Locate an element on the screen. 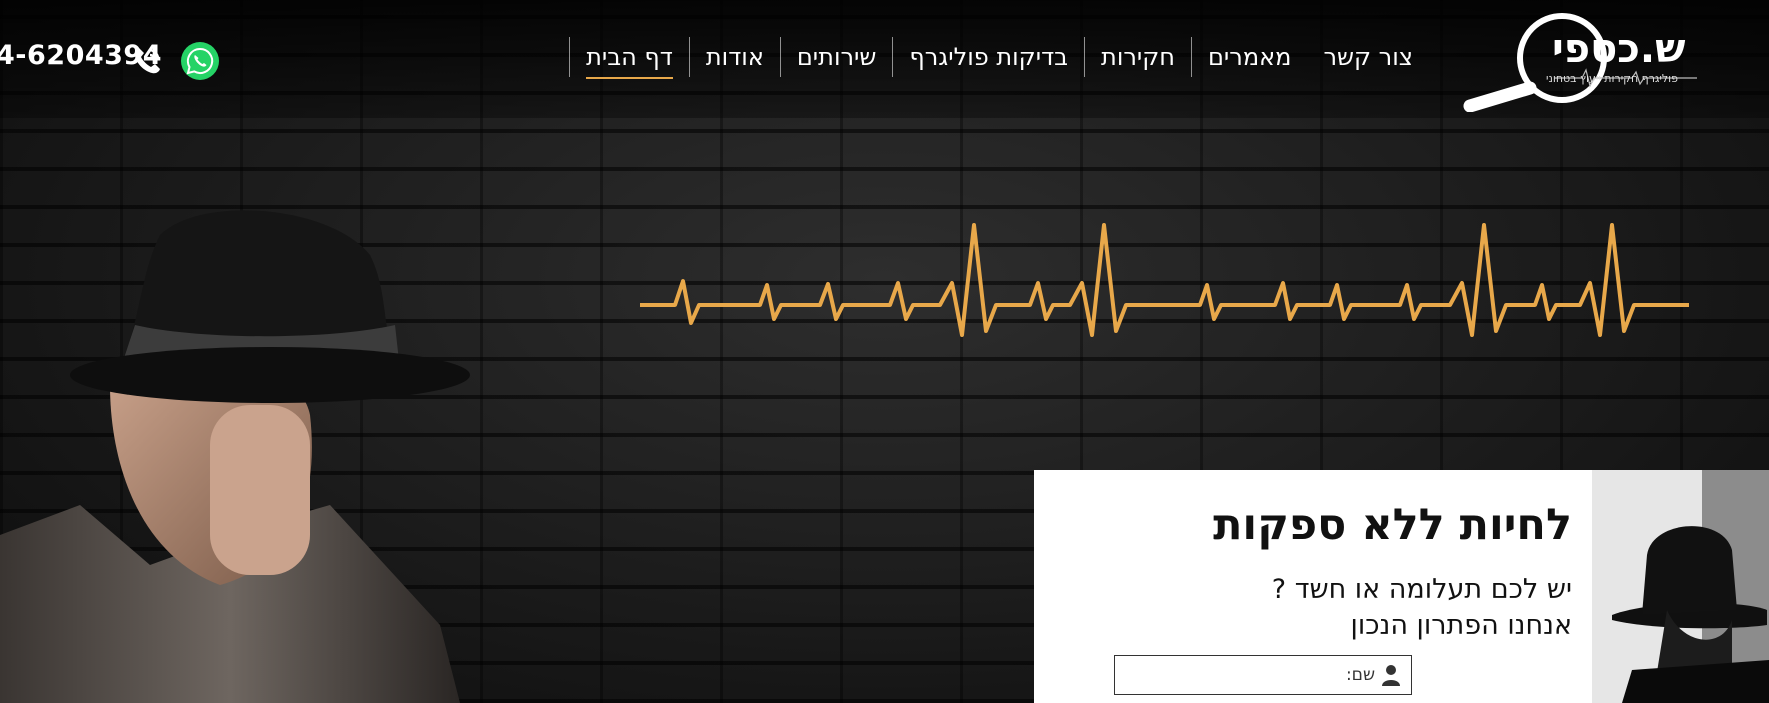 This screenshot has width=1769, height=703. detective-silhouette-photo is located at coordinates (1680, 586).